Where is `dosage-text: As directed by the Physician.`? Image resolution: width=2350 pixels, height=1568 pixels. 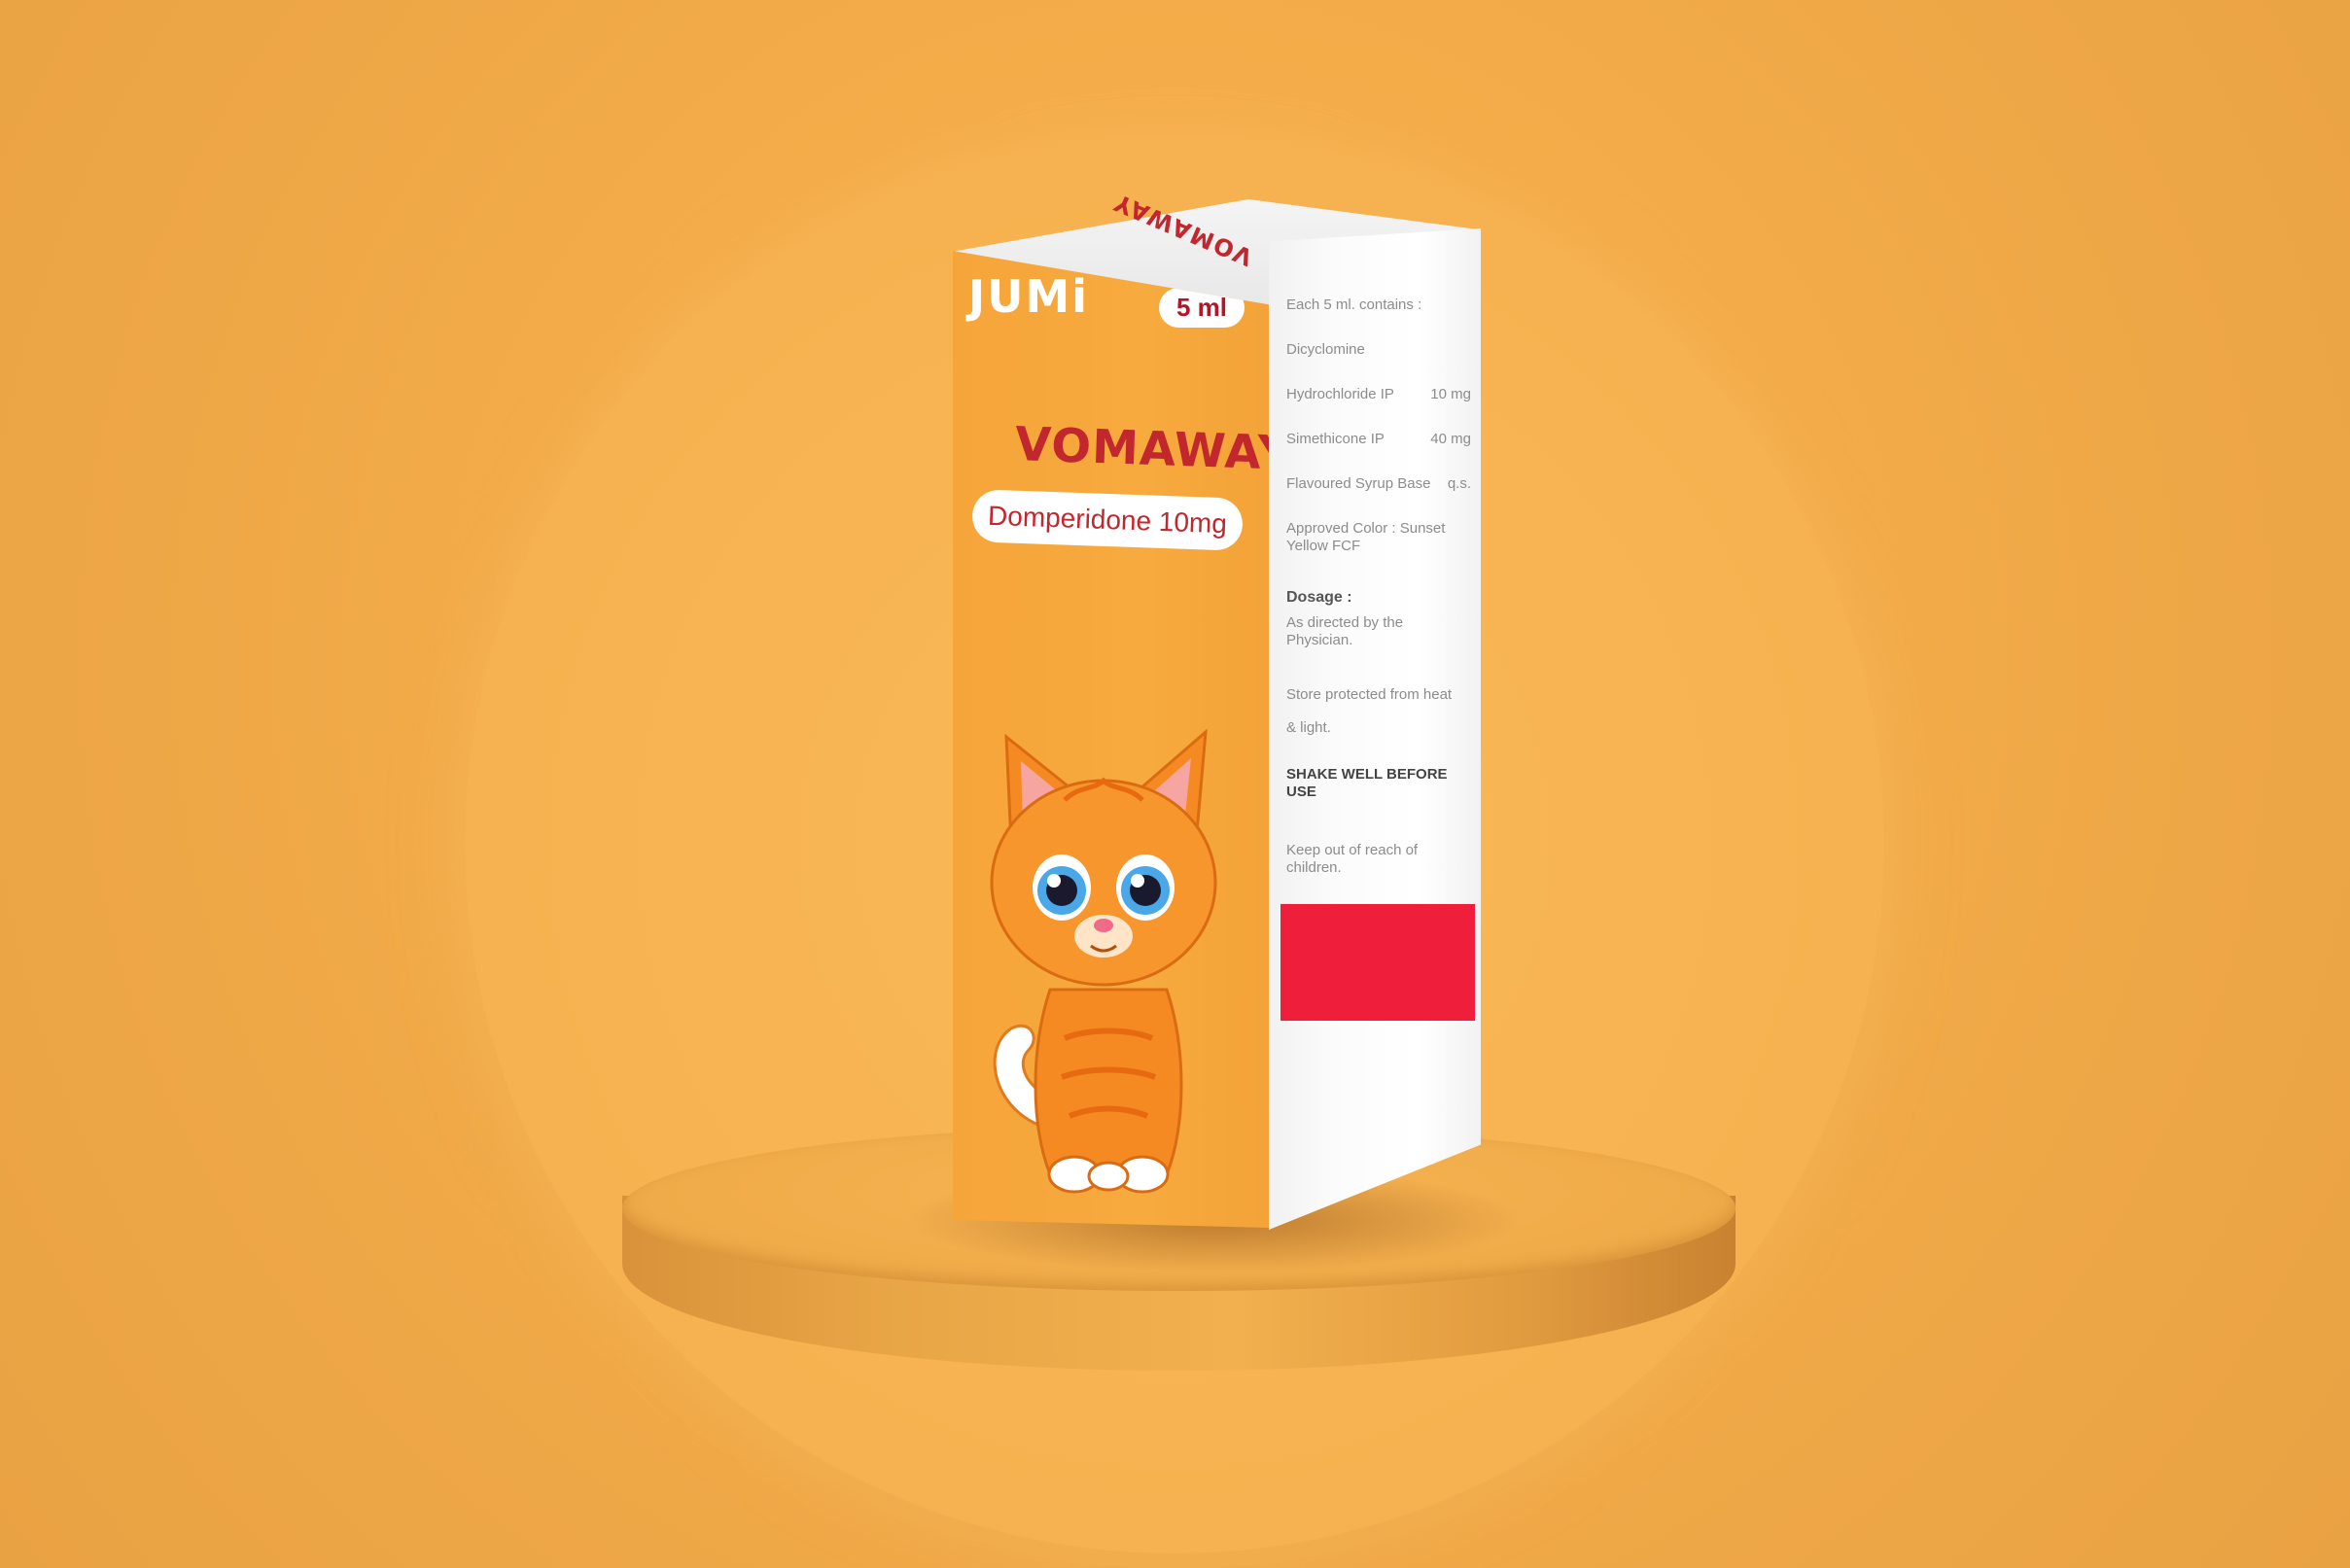
dosage-text: As directed by the Physician. is located at coordinates (1345, 631).